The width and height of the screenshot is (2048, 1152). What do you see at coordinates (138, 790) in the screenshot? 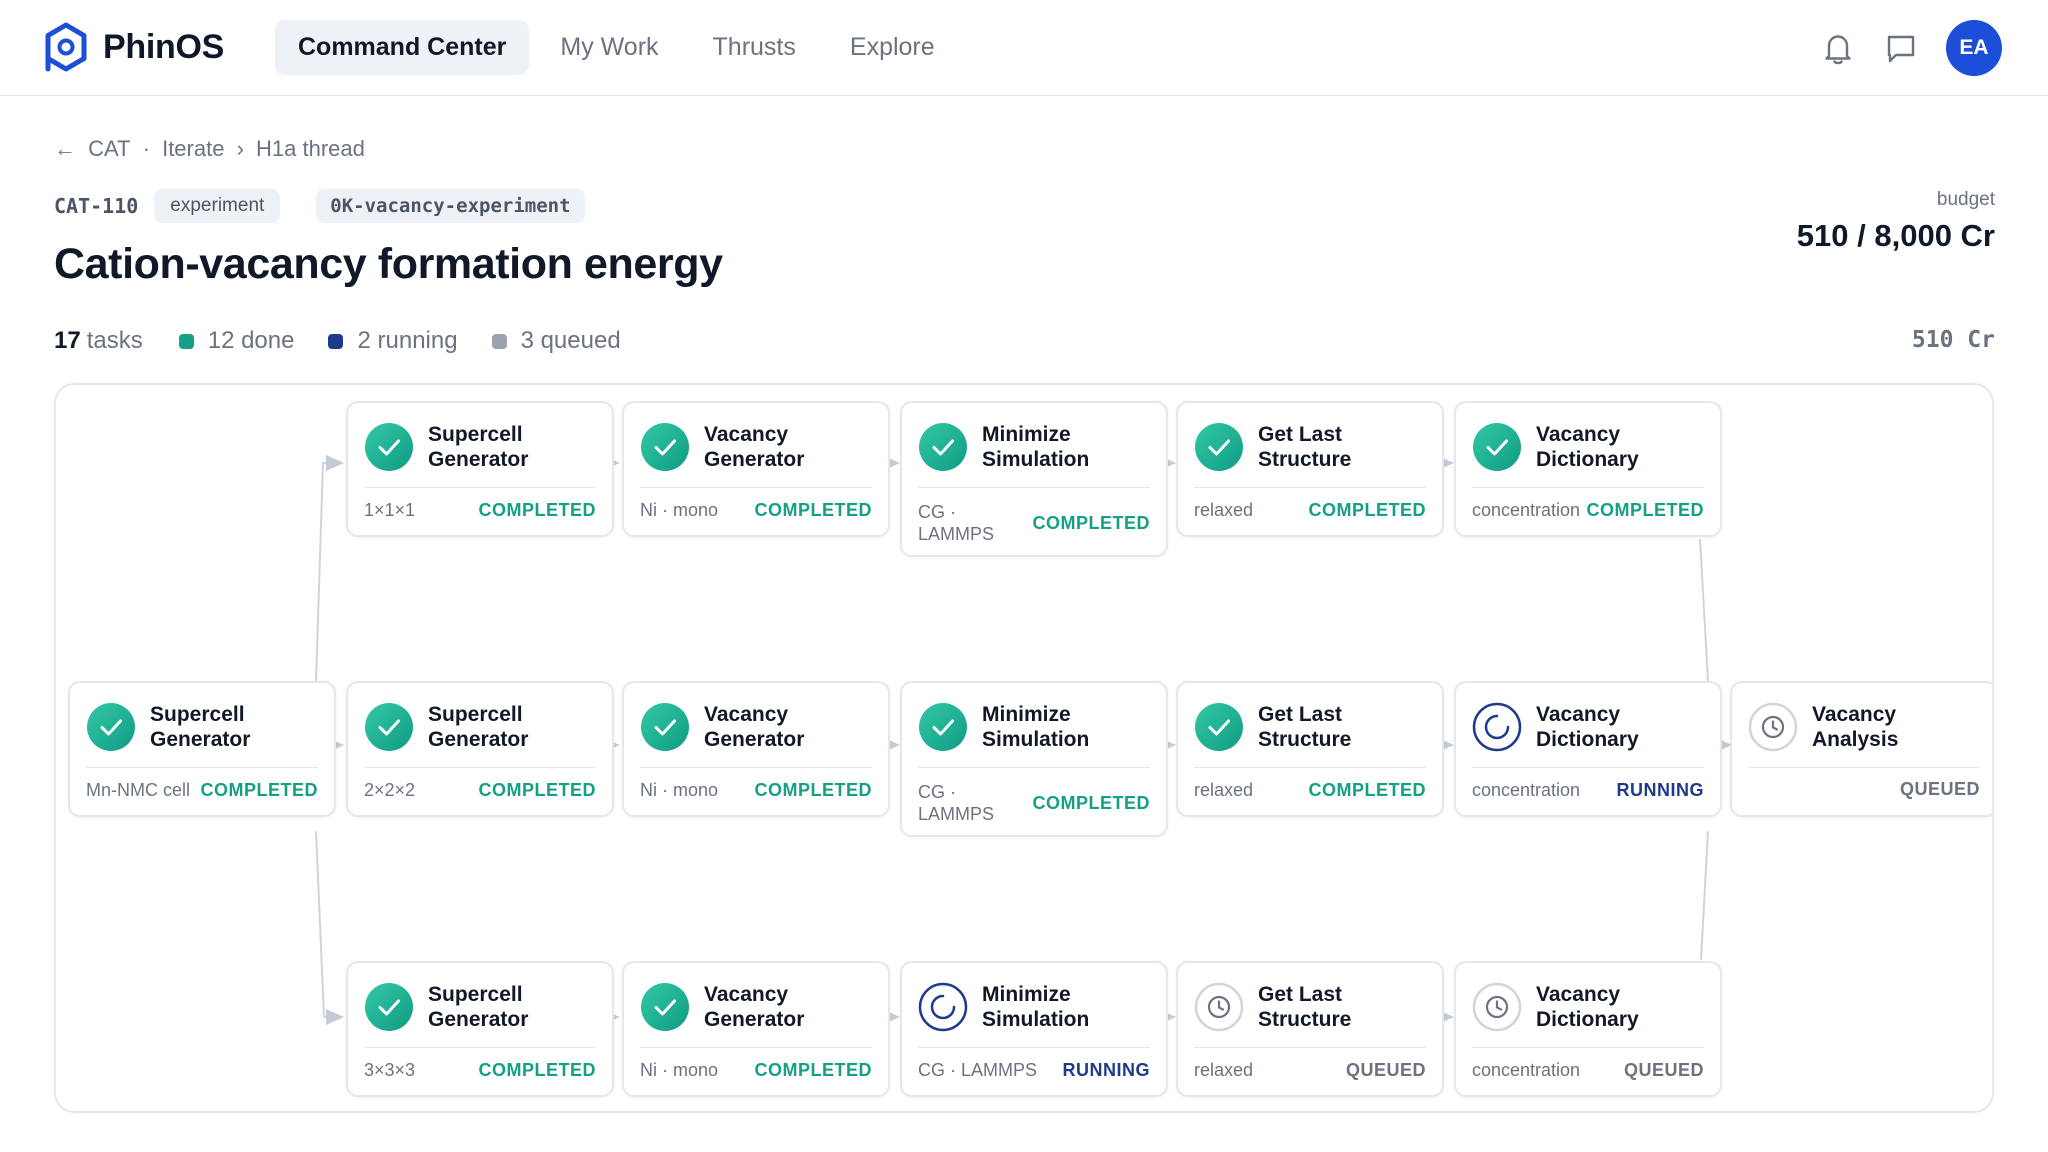
I see `node-subtitle: Mn-NMC cell` at bounding box center [138, 790].